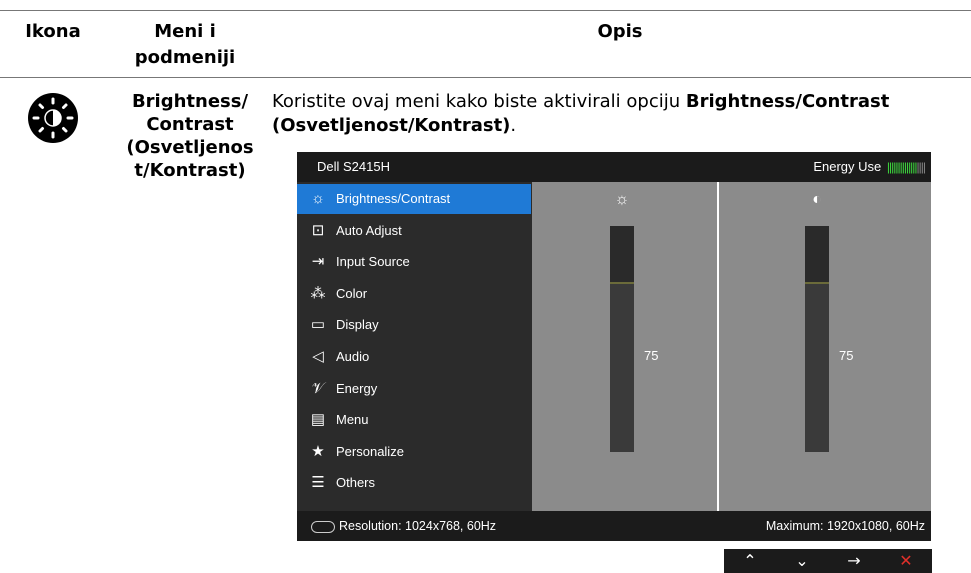 The height and width of the screenshot is (573, 971). What do you see at coordinates (622, 339) in the screenshot?
I see `brightness-slider` at bounding box center [622, 339].